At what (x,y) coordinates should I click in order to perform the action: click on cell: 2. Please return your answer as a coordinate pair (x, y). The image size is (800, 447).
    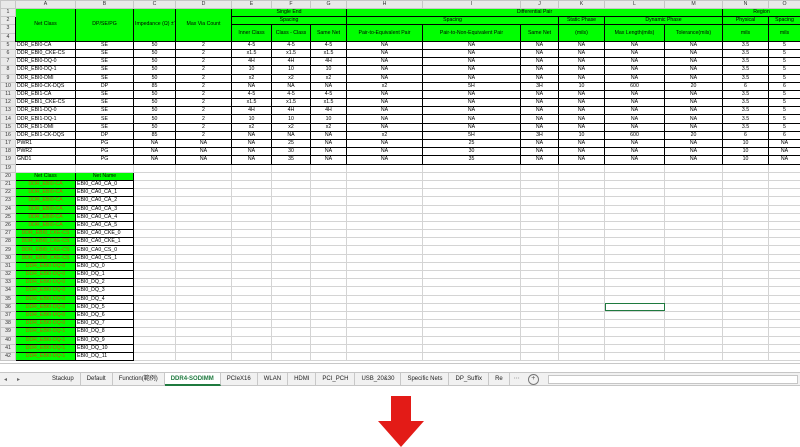
    Looking at the image, I should click on (203, 45).